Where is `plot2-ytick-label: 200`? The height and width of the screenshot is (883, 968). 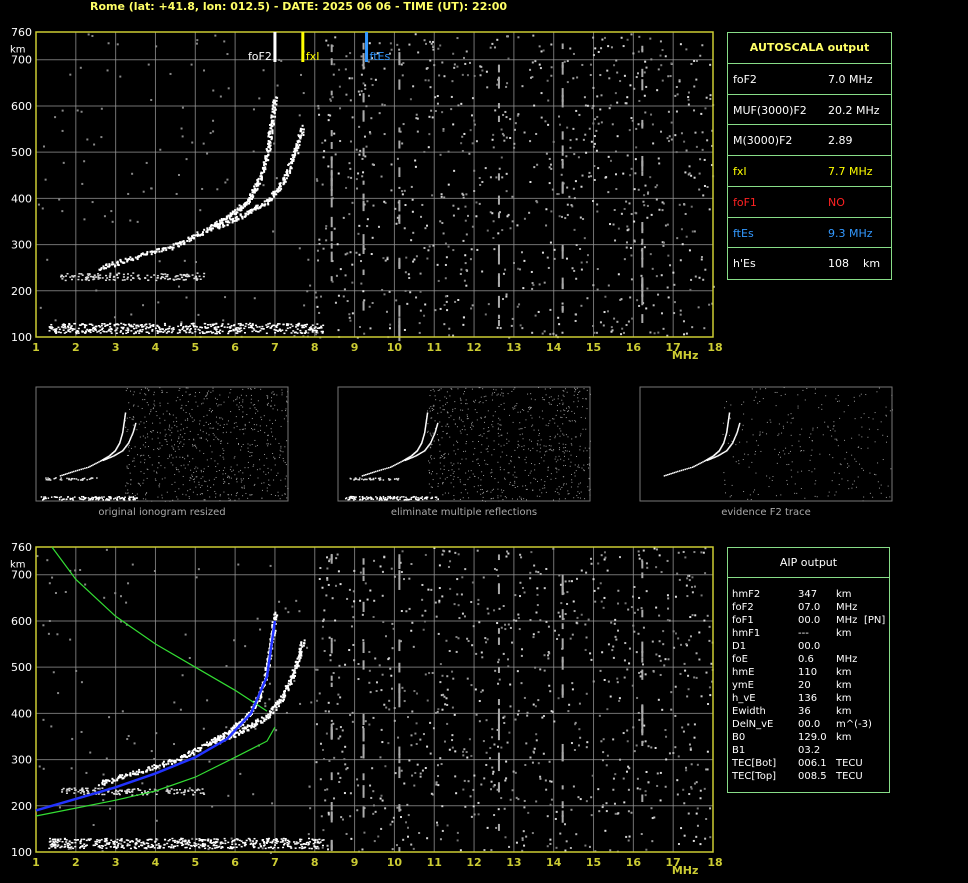
plot2-ytick-label: 200 is located at coordinates (21, 806).